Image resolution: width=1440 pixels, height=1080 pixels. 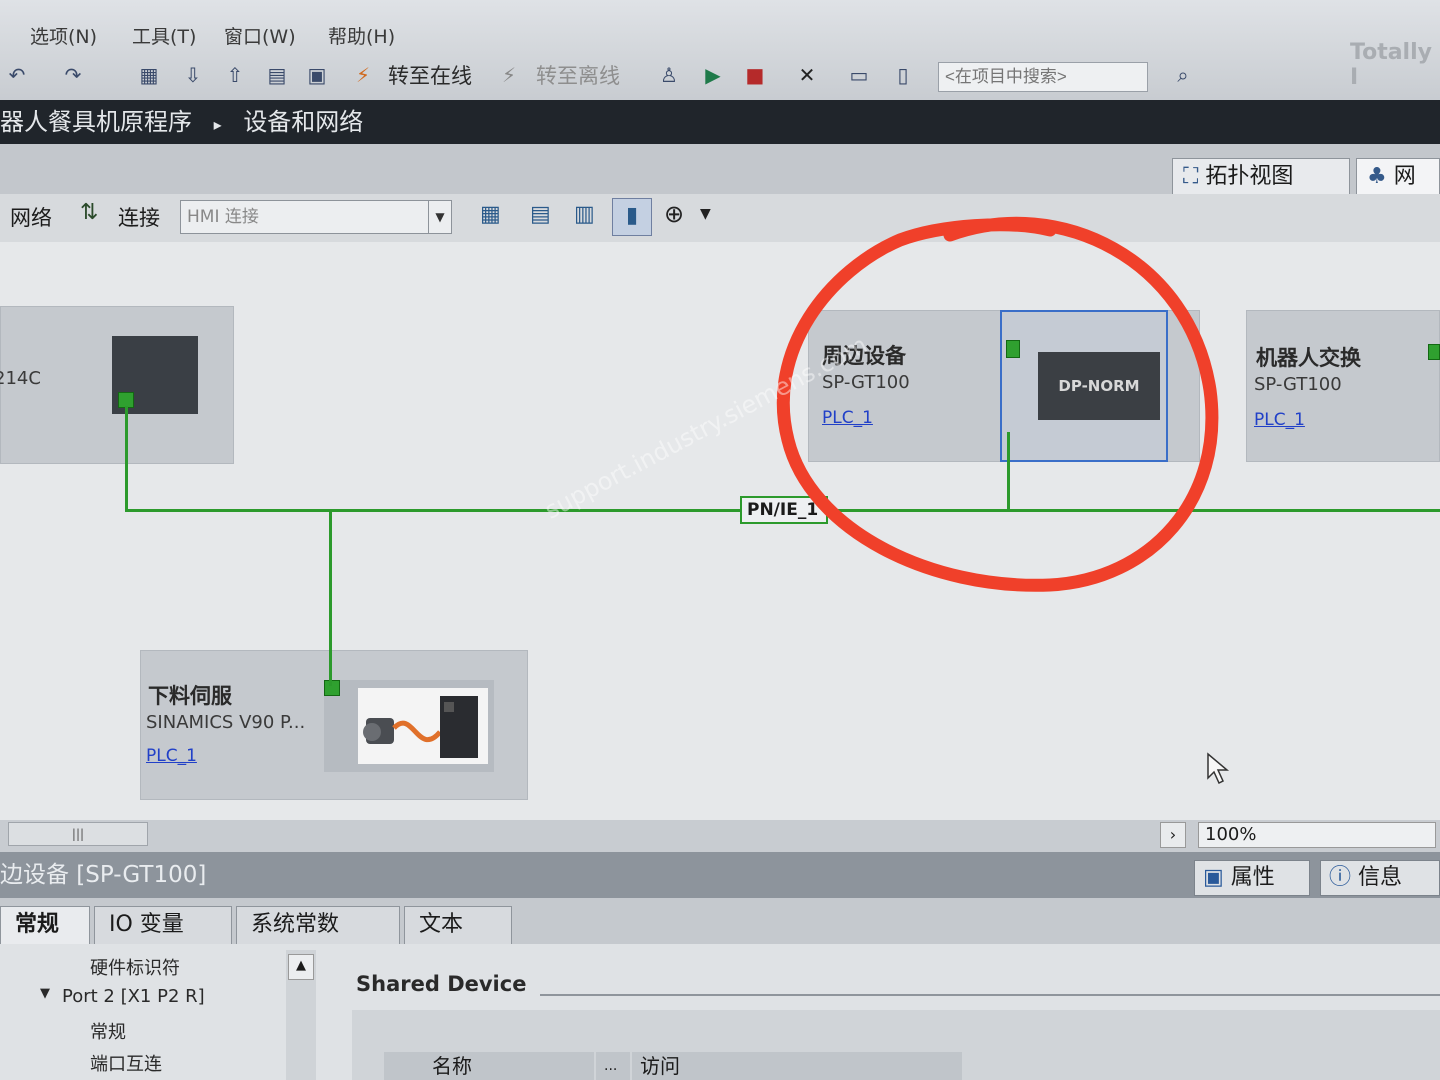 What do you see at coordinates (540, 214) in the screenshot?
I see `table-icon: ▤` at bounding box center [540, 214].